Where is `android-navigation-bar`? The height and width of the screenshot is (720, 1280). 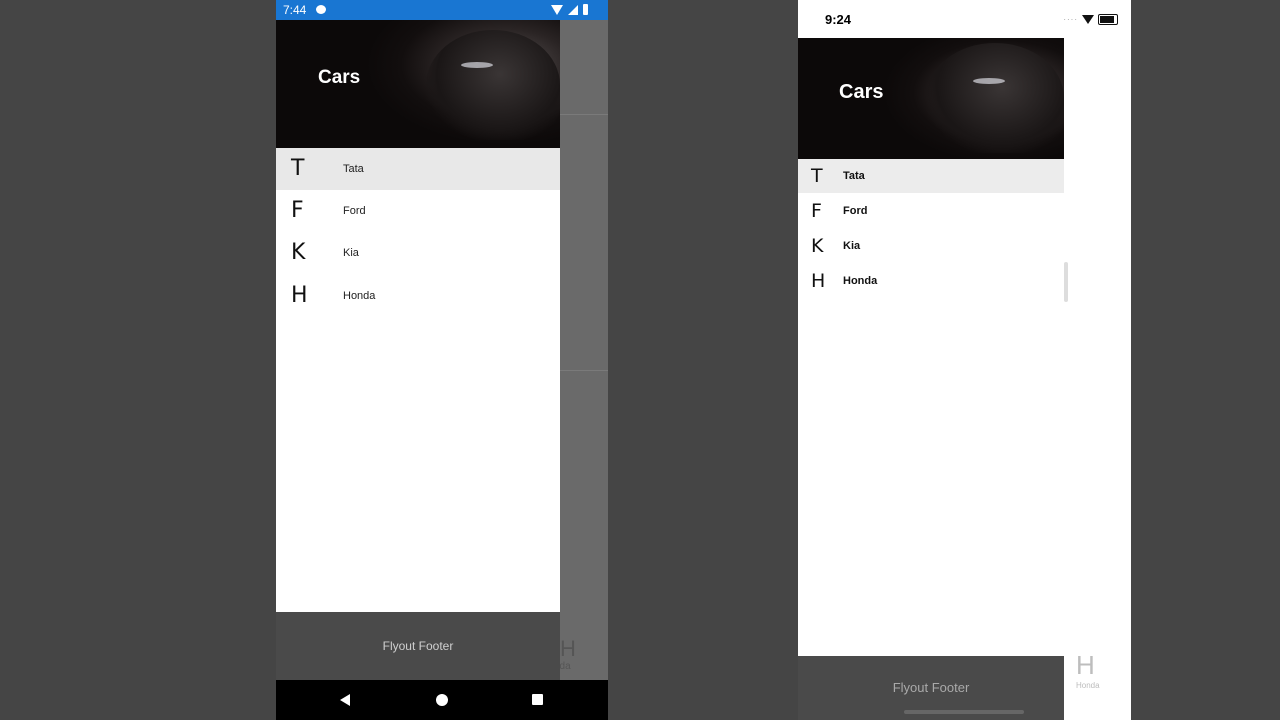
android-navigation-bar is located at coordinates (442, 700).